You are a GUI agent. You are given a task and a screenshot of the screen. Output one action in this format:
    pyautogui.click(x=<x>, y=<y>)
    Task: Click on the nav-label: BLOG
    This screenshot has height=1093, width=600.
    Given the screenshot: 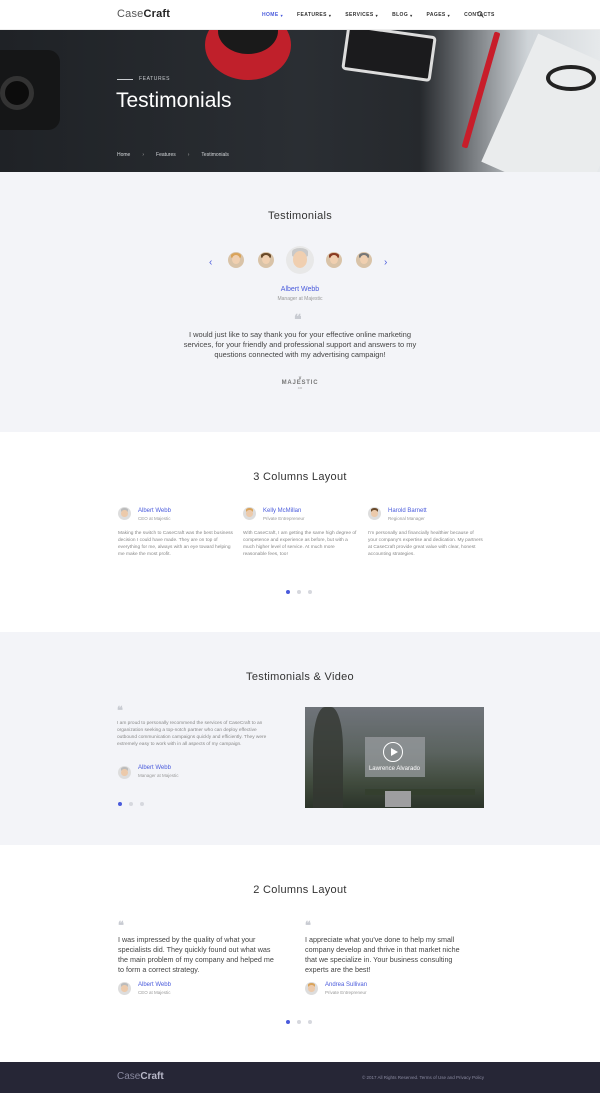 What is the action you would take?
    pyautogui.click(x=400, y=15)
    